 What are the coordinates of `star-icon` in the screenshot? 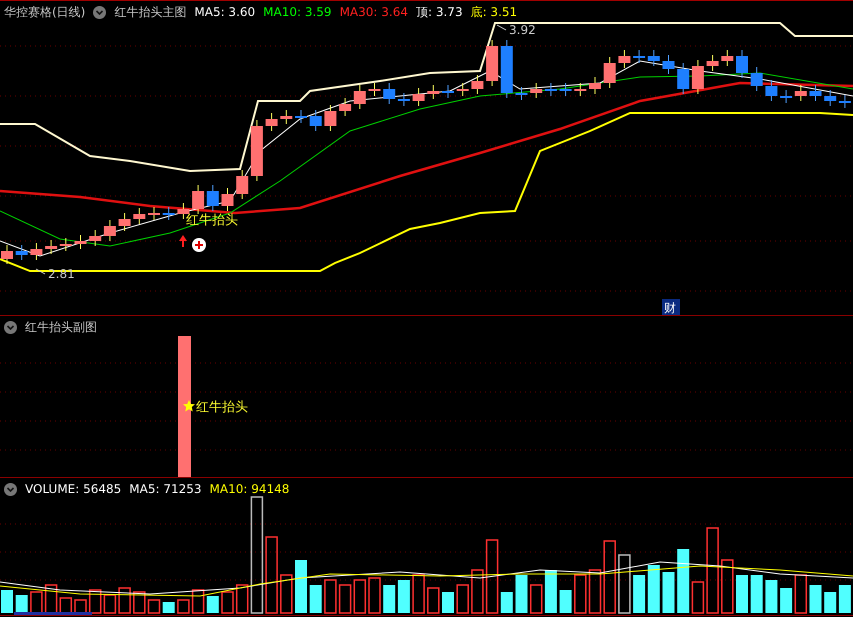 It's located at (189, 406).